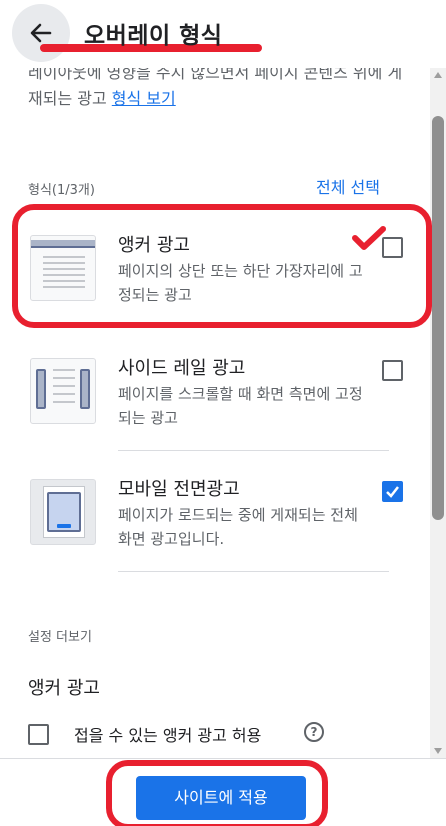 The height and width of the screenshot is (826, 446). I want to click on collapsible-anchor-checkbox, so click(38, 734).